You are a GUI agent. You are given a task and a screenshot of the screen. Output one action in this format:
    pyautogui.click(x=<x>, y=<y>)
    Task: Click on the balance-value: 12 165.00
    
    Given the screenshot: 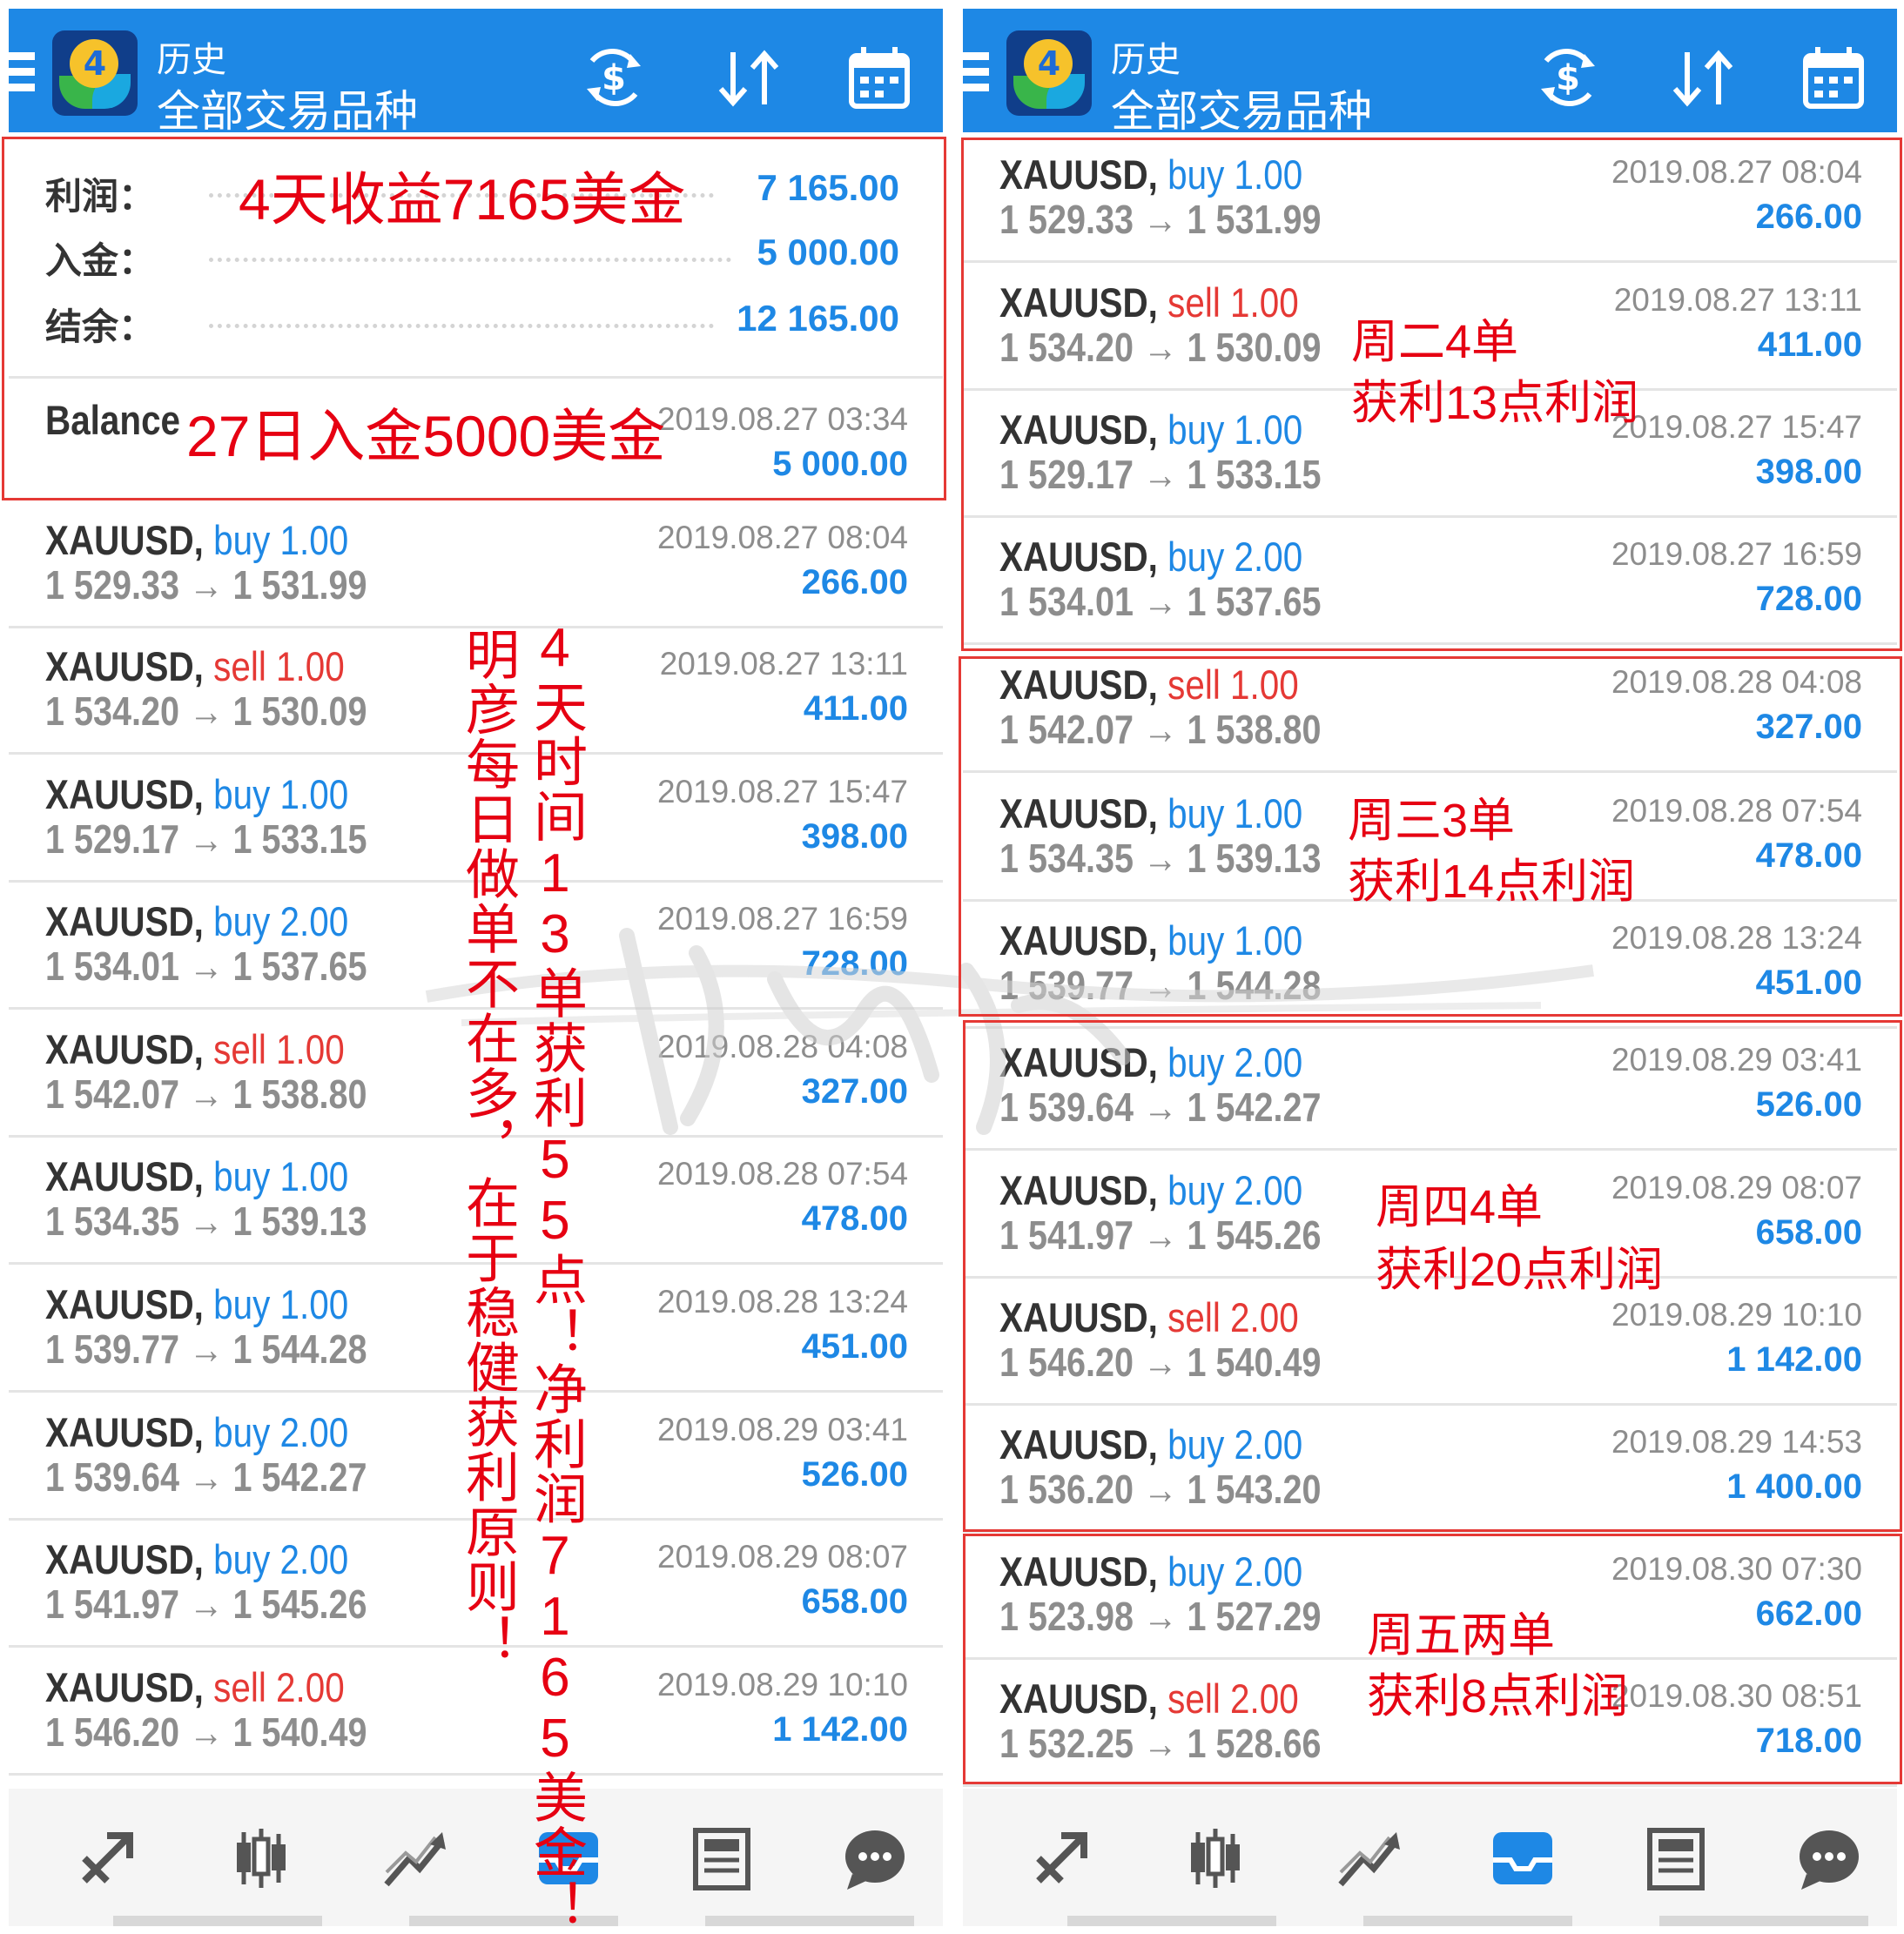 What is the action you would take?
    pyautogui.click(x=818, y=318)
    